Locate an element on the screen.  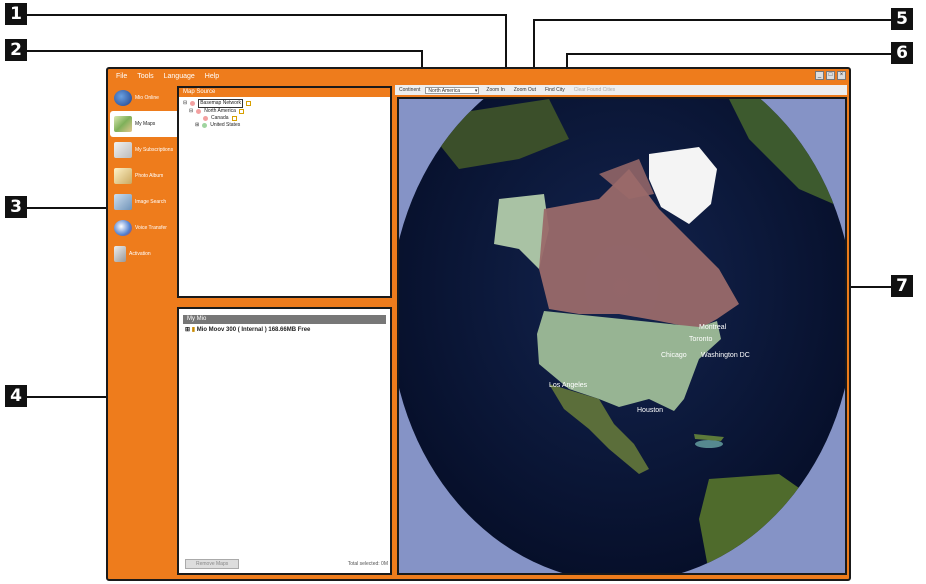
maps-icon is located at coordinates (123, 124).